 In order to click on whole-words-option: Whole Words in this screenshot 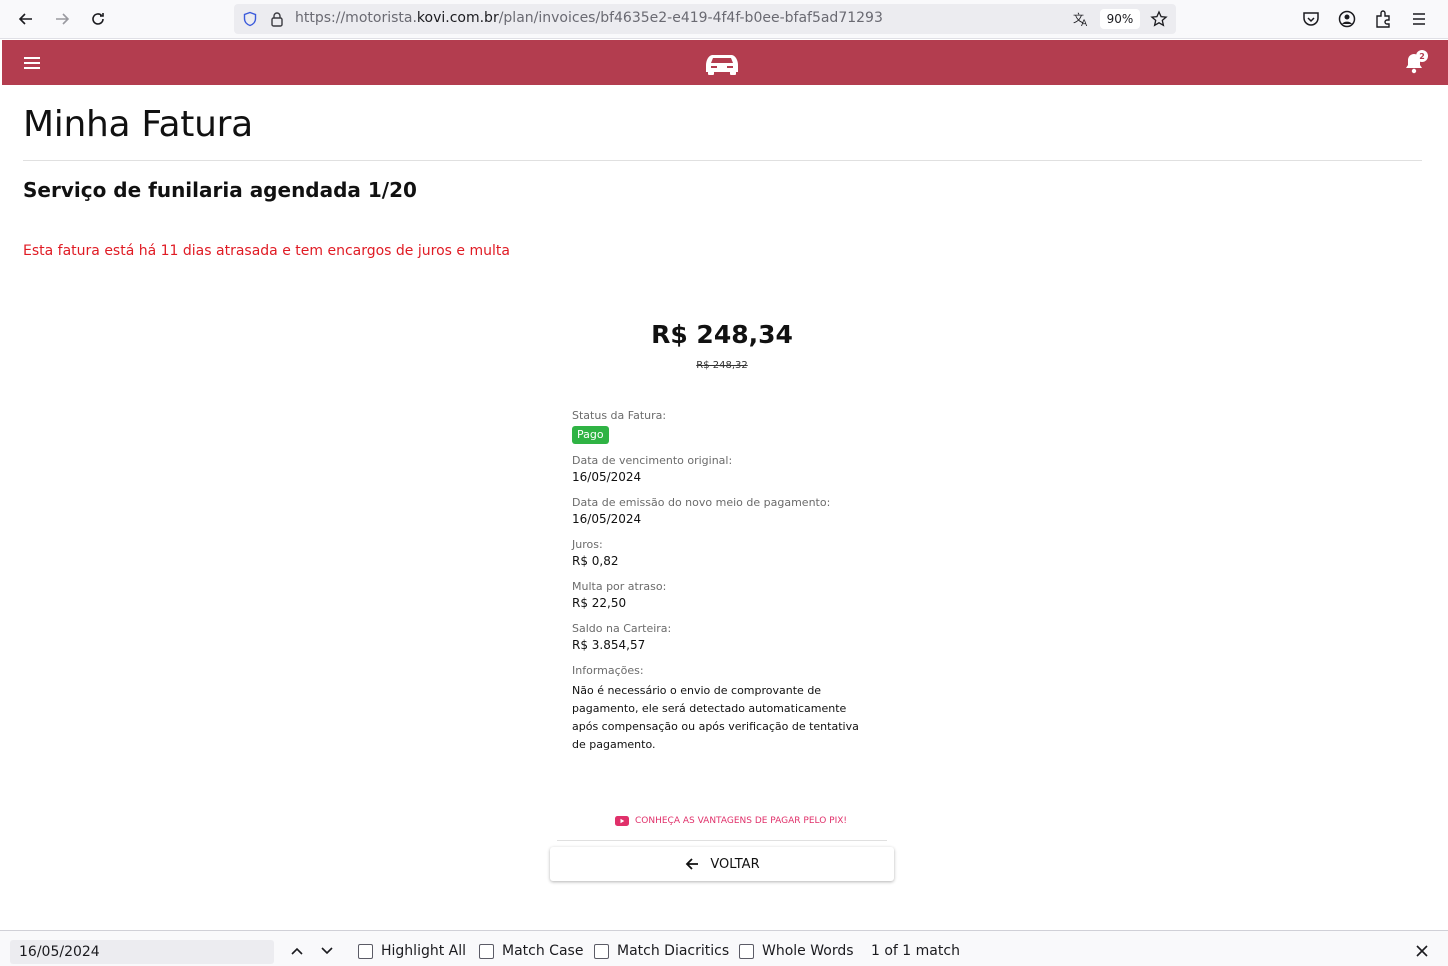, I will do `click(796, 951)`.